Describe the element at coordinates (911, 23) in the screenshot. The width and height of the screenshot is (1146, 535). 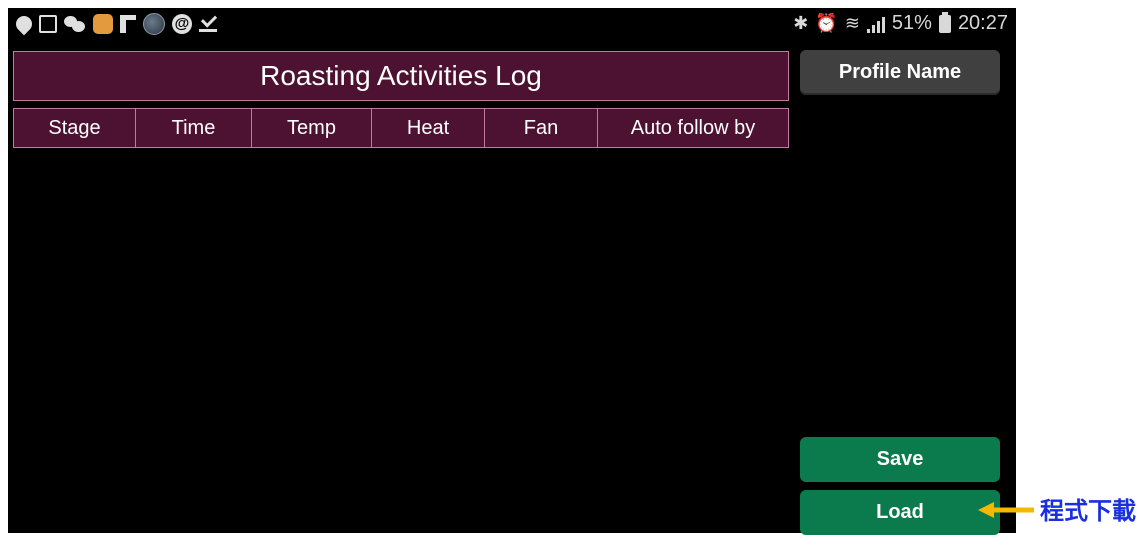
I see `battery-percent: 51%` at that location.